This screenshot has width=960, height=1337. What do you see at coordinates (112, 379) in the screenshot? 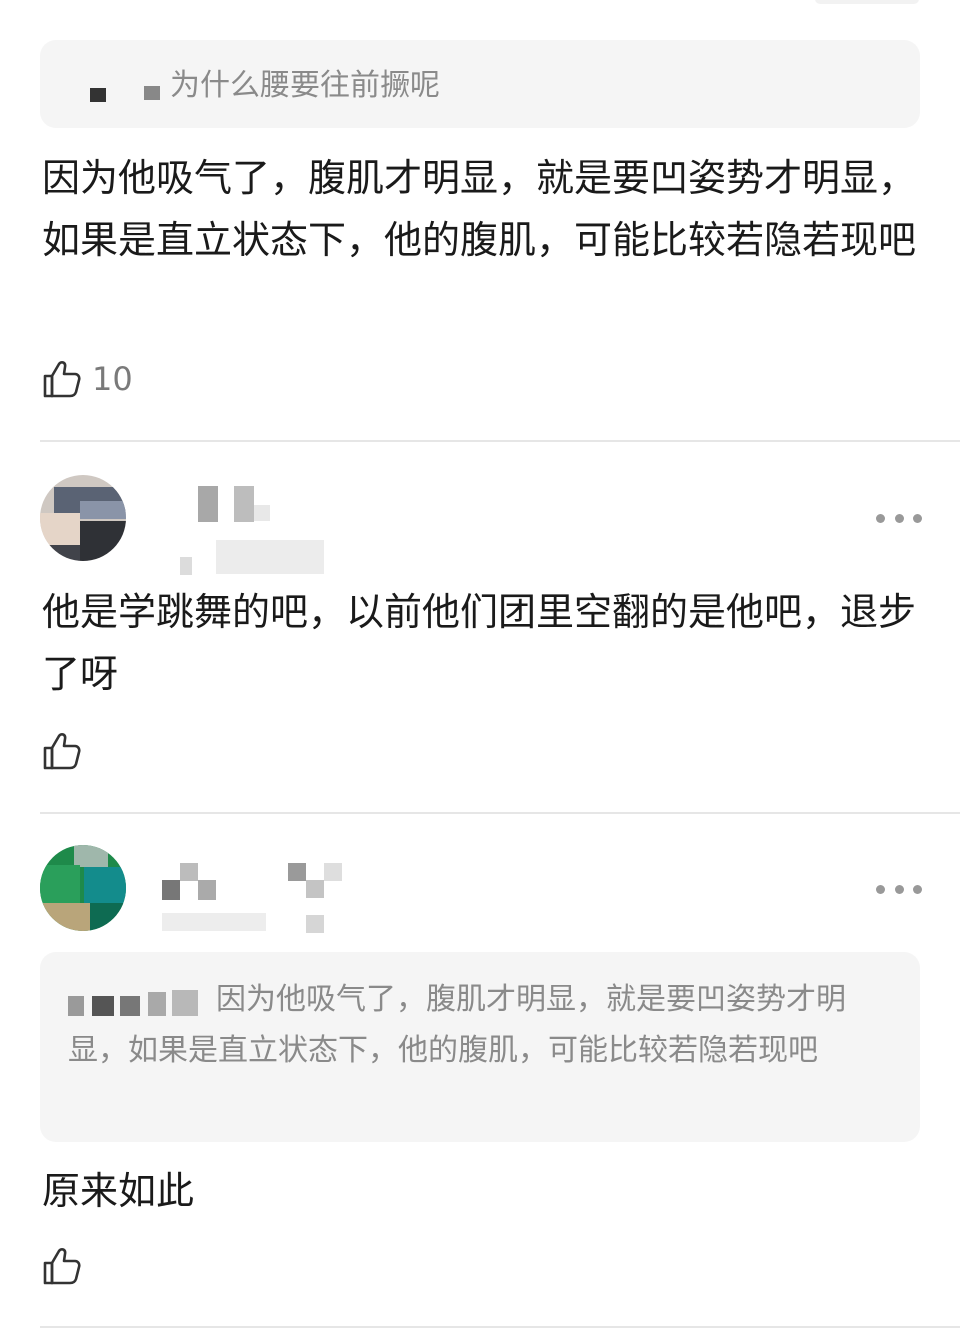
I see `like-count: 10` at bounding box center [112, 379].